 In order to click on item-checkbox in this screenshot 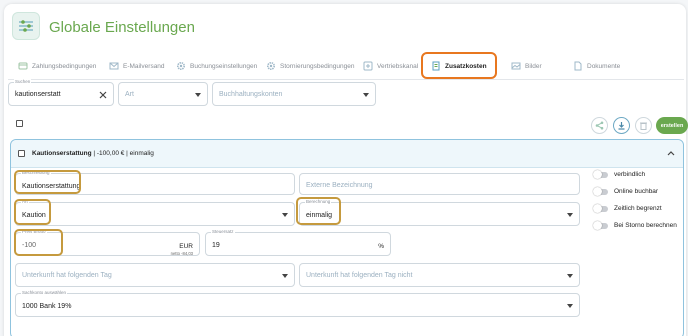, I will do `click(21, 153)`.